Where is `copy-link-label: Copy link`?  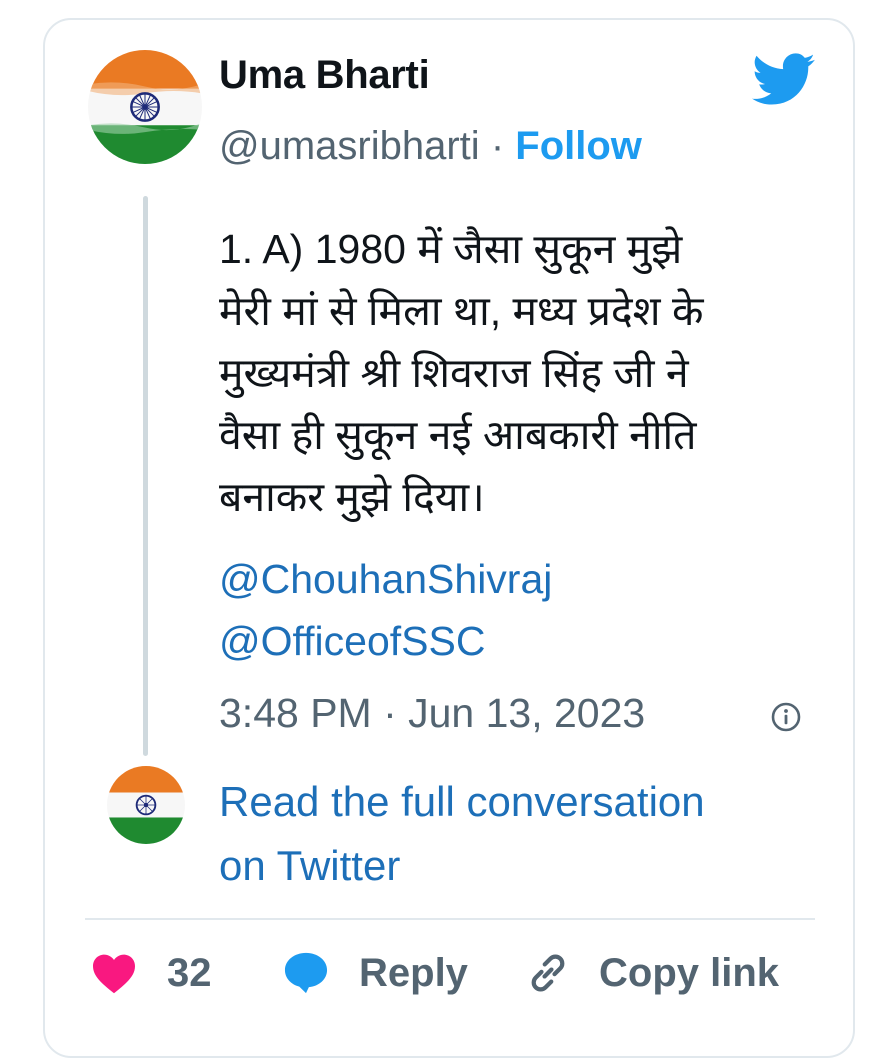
copy-link-label: Copy link is located at coordinates (689, 972).